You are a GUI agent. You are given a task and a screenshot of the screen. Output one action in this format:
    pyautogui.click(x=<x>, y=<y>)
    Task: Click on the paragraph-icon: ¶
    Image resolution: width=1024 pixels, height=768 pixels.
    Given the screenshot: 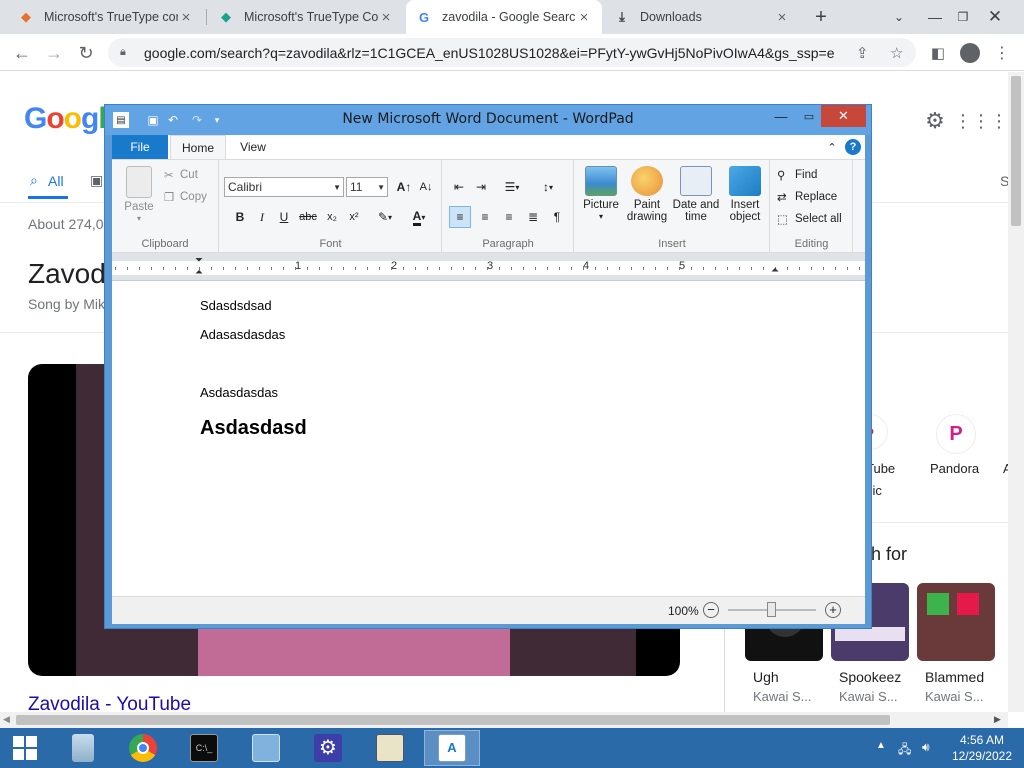 What is the action you would take?
    pyautogui.click(x=557, y=217)
    